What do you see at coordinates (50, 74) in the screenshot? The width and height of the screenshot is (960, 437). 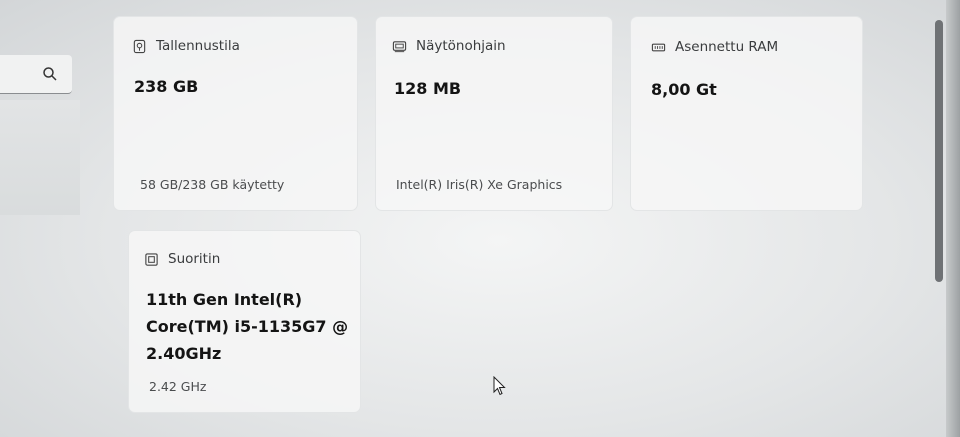 I see `search-icon` at bounding box center [50, 74].